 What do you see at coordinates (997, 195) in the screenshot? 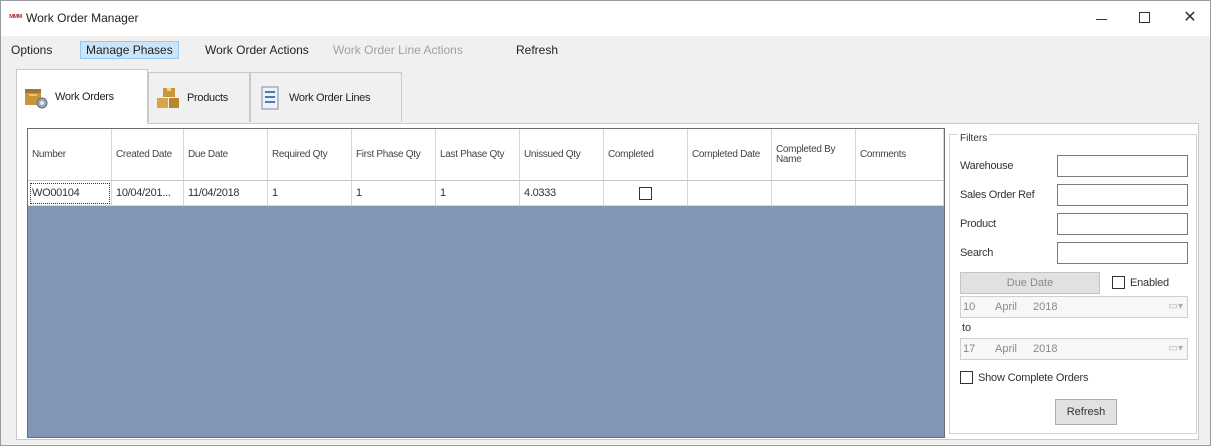
I see `sales-order-ref-label: Sales Order Ref` at bounding box center [997, 195].